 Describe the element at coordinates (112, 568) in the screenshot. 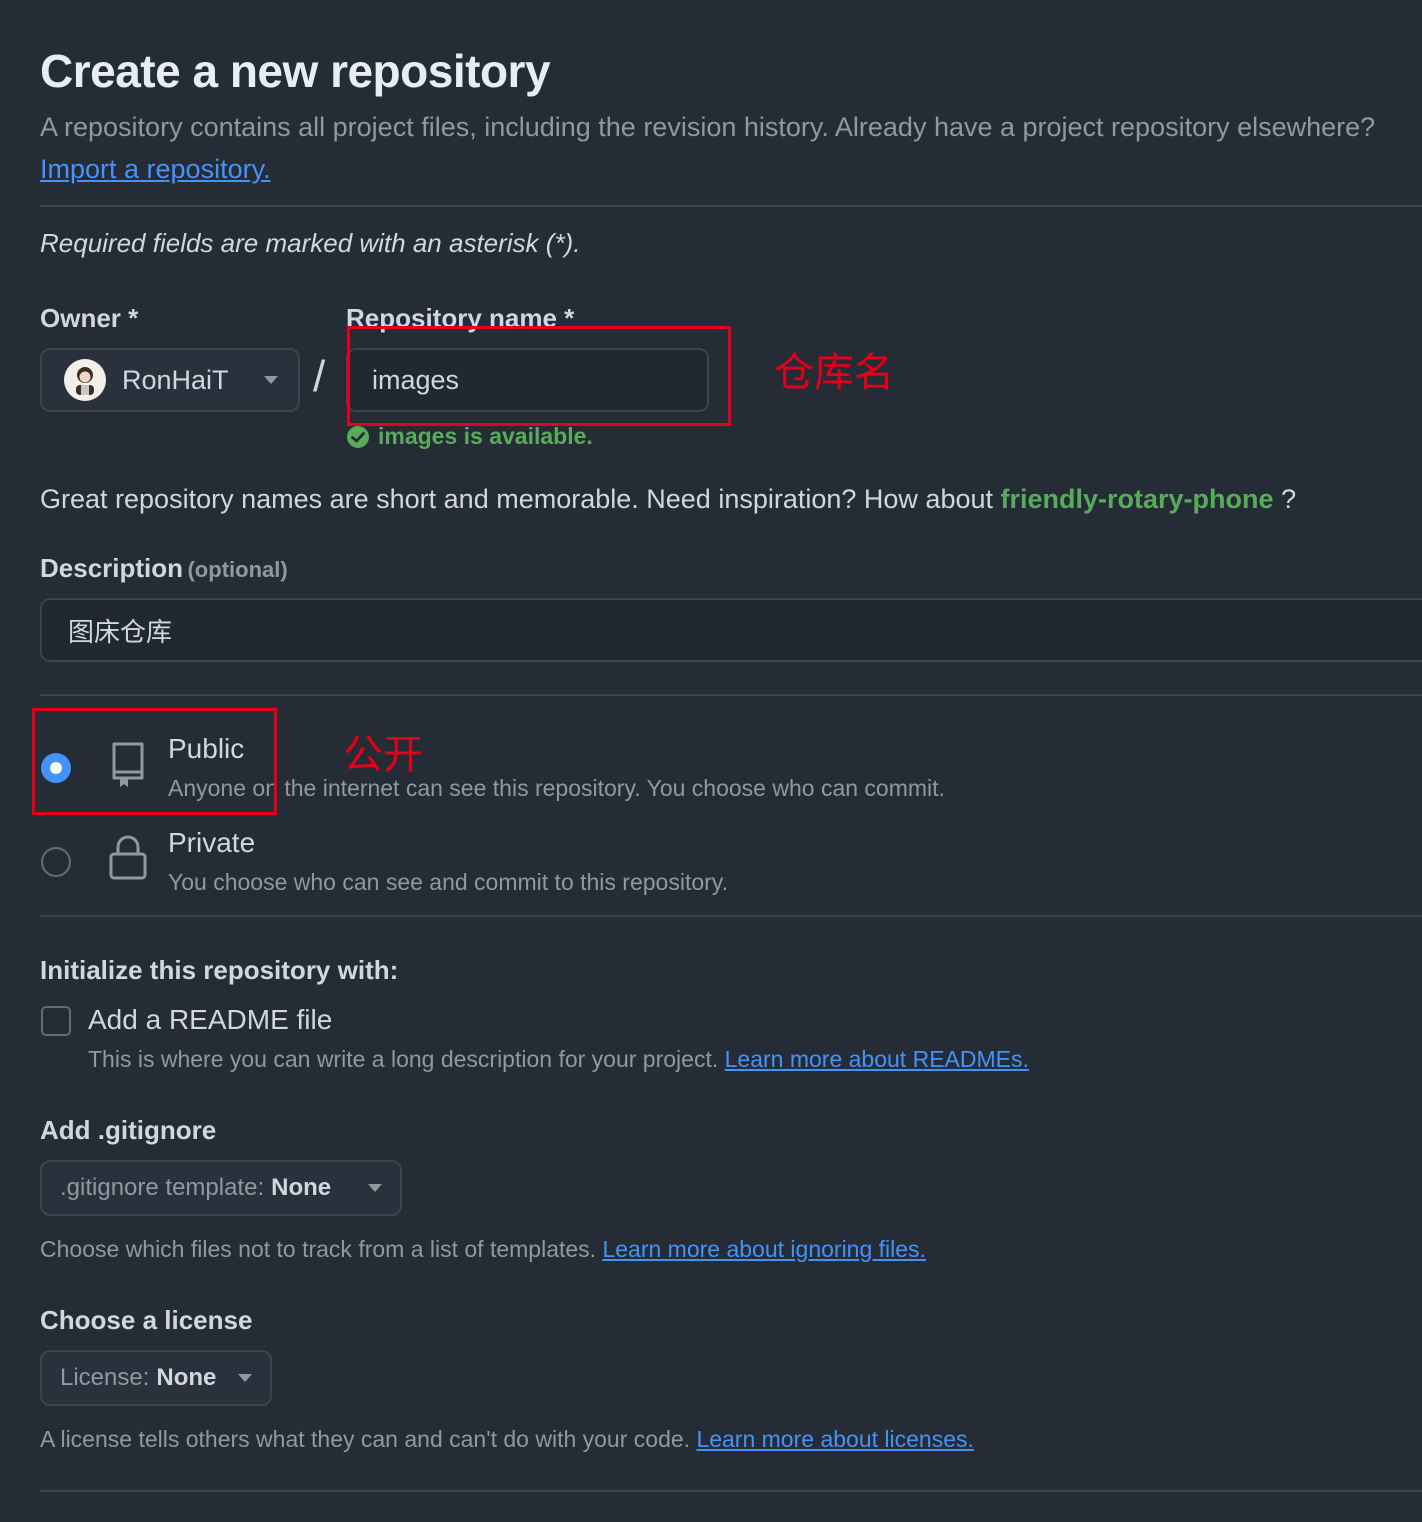

I see `description-label: Description` at that location.